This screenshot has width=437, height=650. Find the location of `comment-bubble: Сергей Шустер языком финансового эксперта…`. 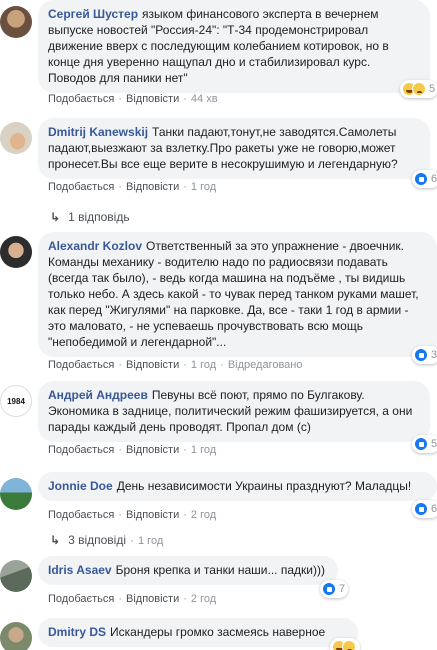

comment-bubble: Сергей Шустер языком финансового эксперта… is located at coordinates (234, 46).